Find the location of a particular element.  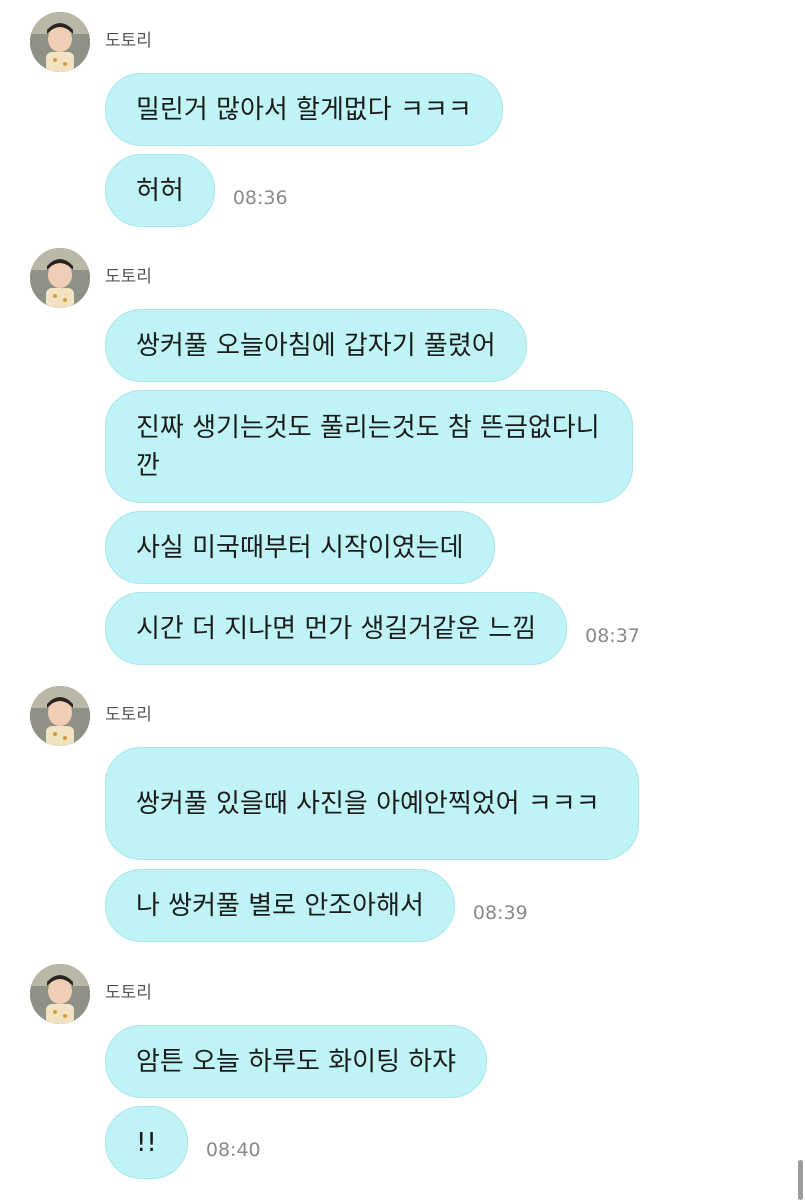

message-row: 진짜 생기는것도 풀리는것도 참 뜬금없다니깐 is located at coordinates (369, 446).